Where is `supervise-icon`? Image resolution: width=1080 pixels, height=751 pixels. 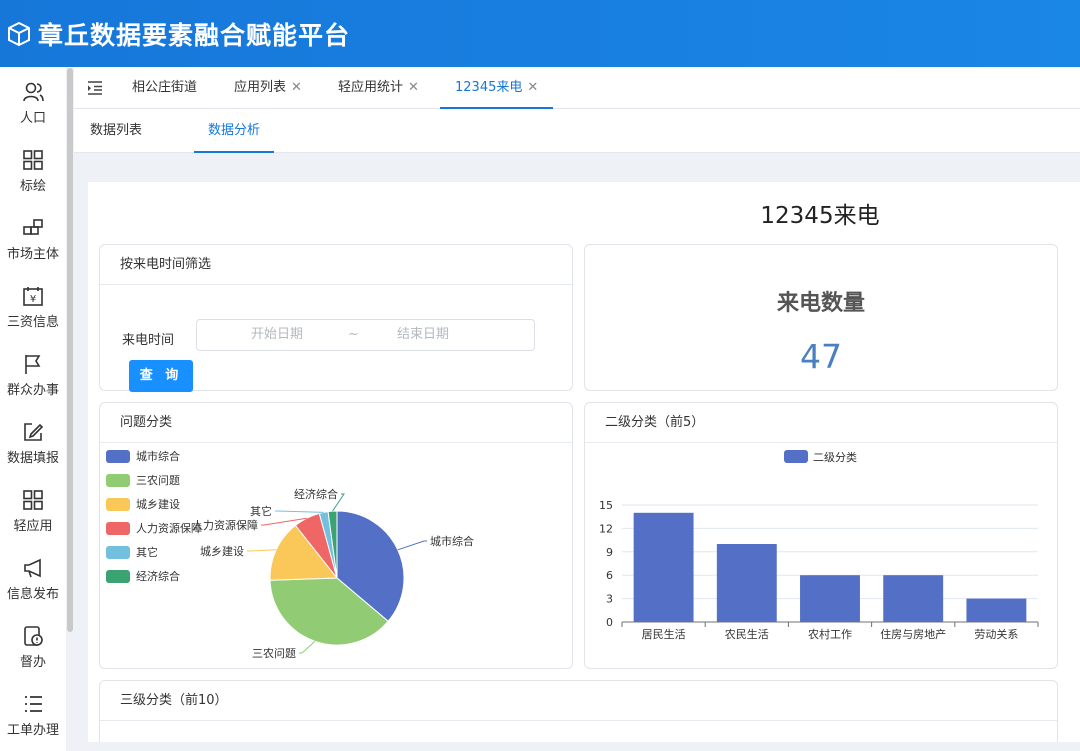
supervise-icon is located at coordinates (33, 636).